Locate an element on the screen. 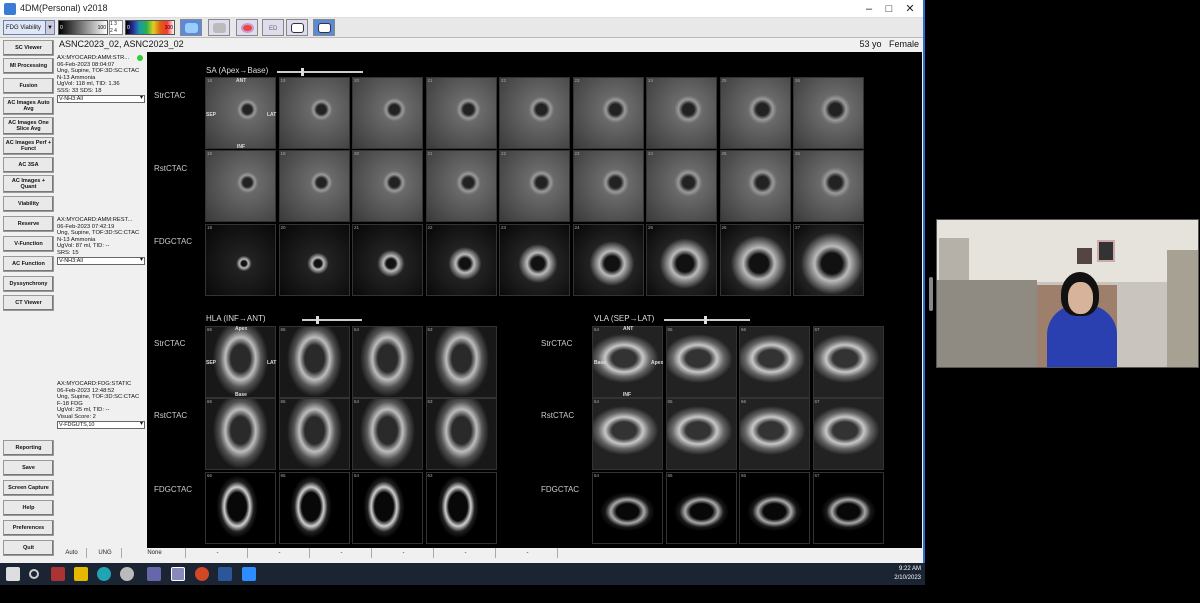 The height and width of the screenshot is (603, 1200). nav-ac-images-quant: AC Images + Quant is located at coordinates (28, 184).